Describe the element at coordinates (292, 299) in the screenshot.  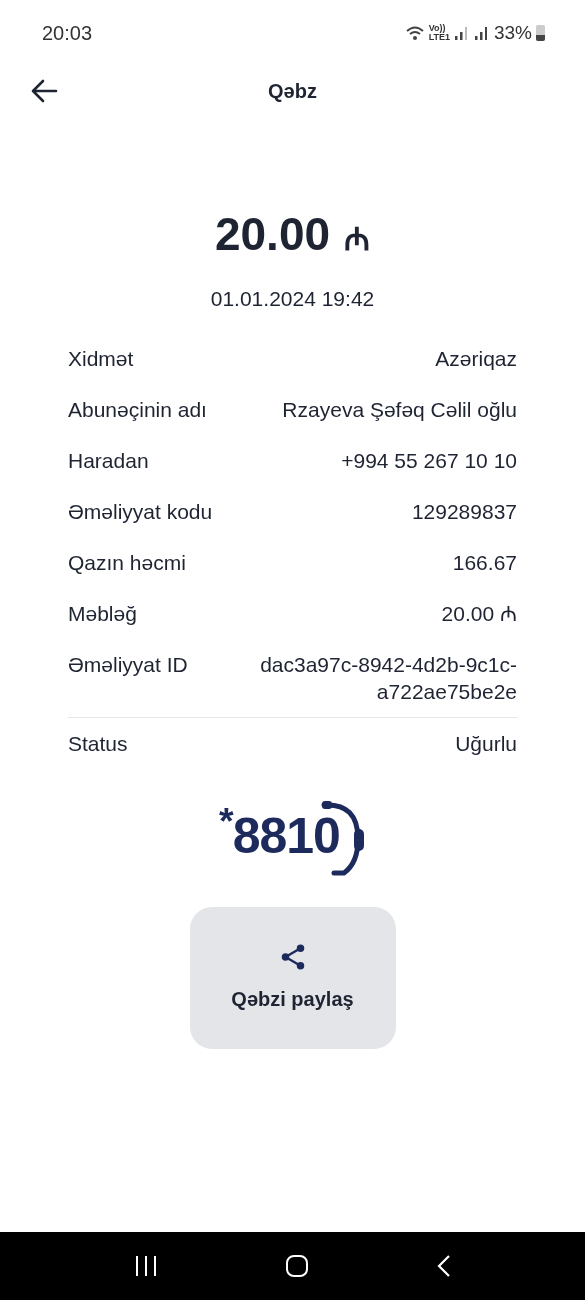
I see `transaction-datetime: 01.01.2024 19:42` at that location.